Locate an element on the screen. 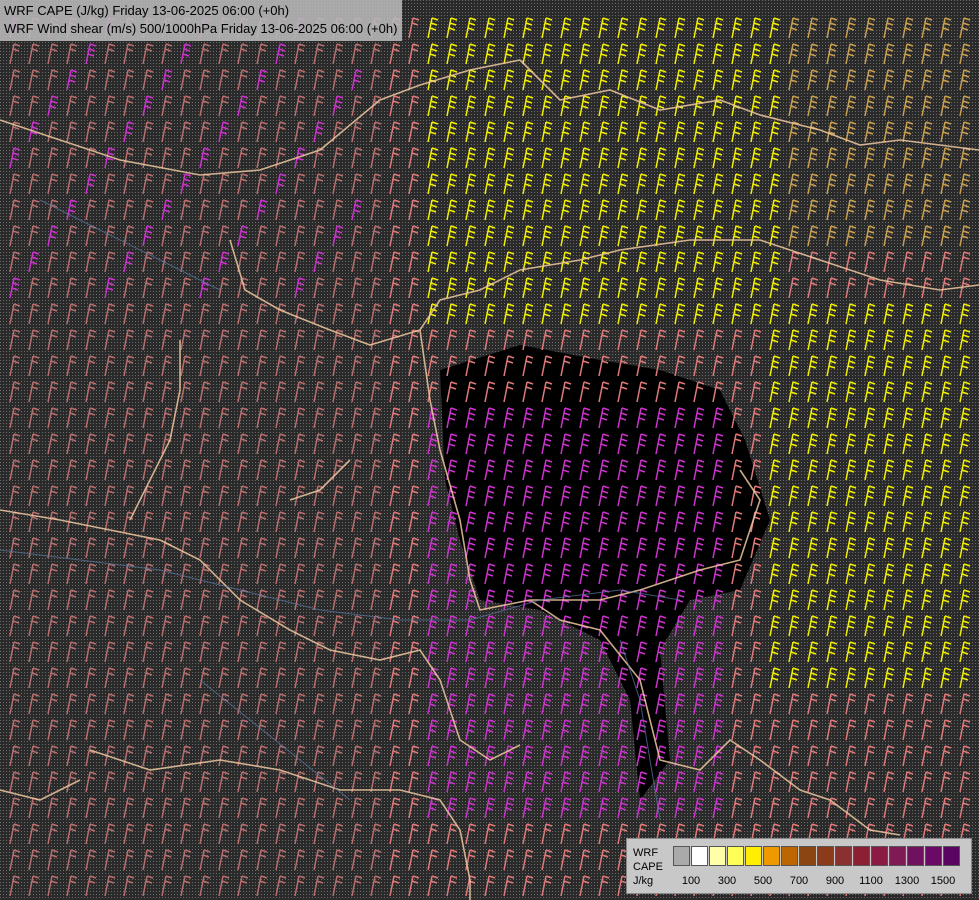  legend-tick: 1300 is located at coordinates (907, 881).